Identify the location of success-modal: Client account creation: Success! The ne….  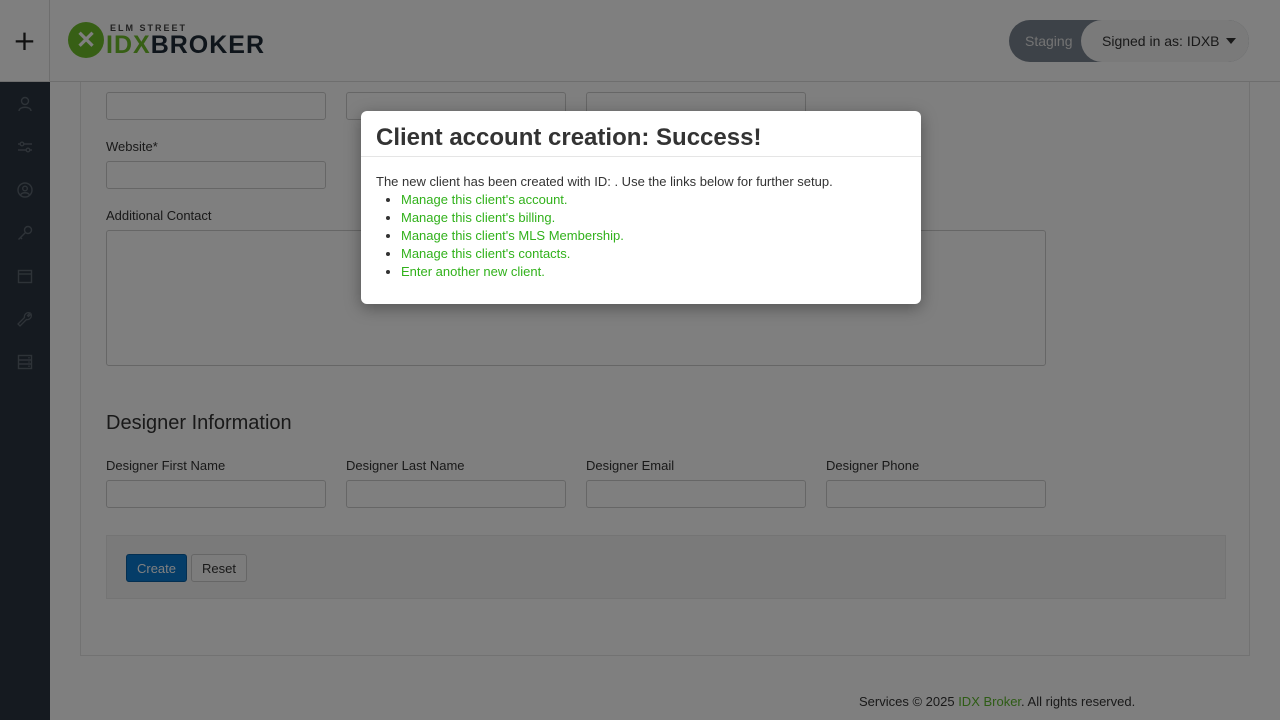
(641, 207).